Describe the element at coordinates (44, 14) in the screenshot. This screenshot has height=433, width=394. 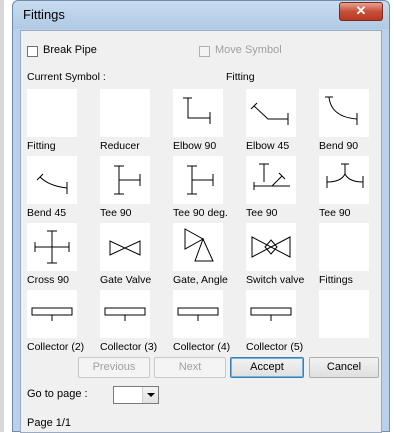
I see `window-title: Fittings` at that location.